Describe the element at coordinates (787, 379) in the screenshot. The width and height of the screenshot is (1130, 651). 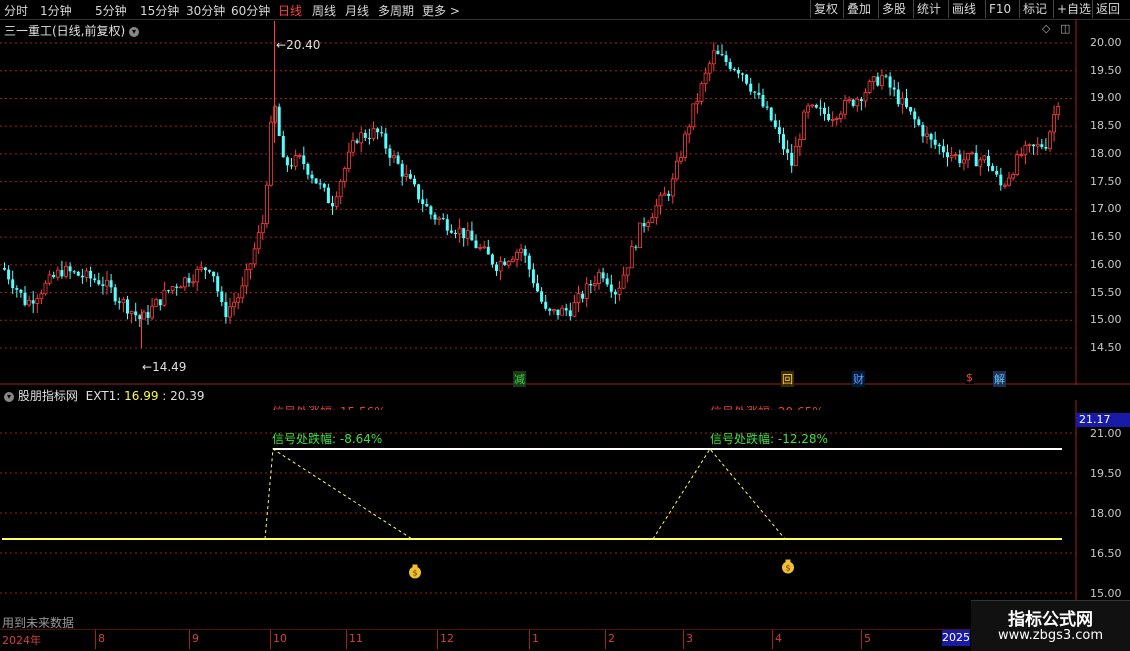
I see `buyback-marker: 回` at that location.